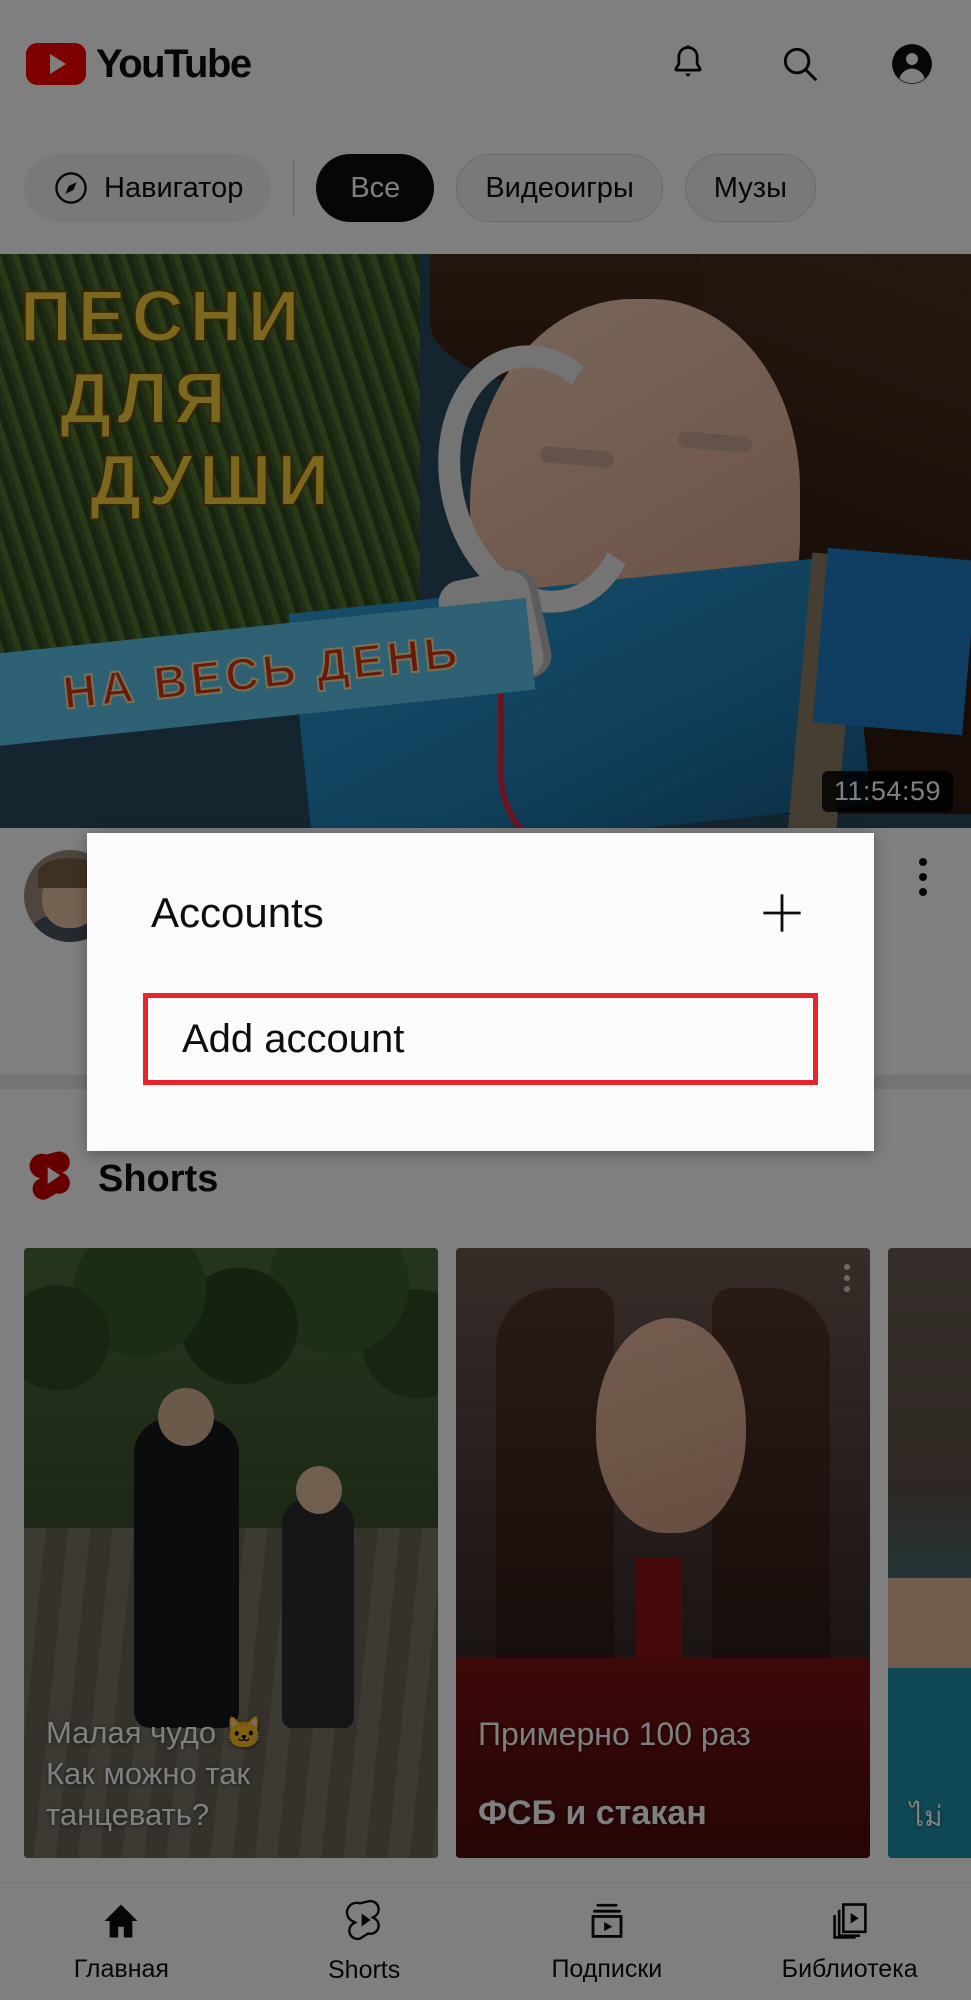  Describe the element at coordinates (782, 913) in the screenshot. I see `plus-icon` at that location.